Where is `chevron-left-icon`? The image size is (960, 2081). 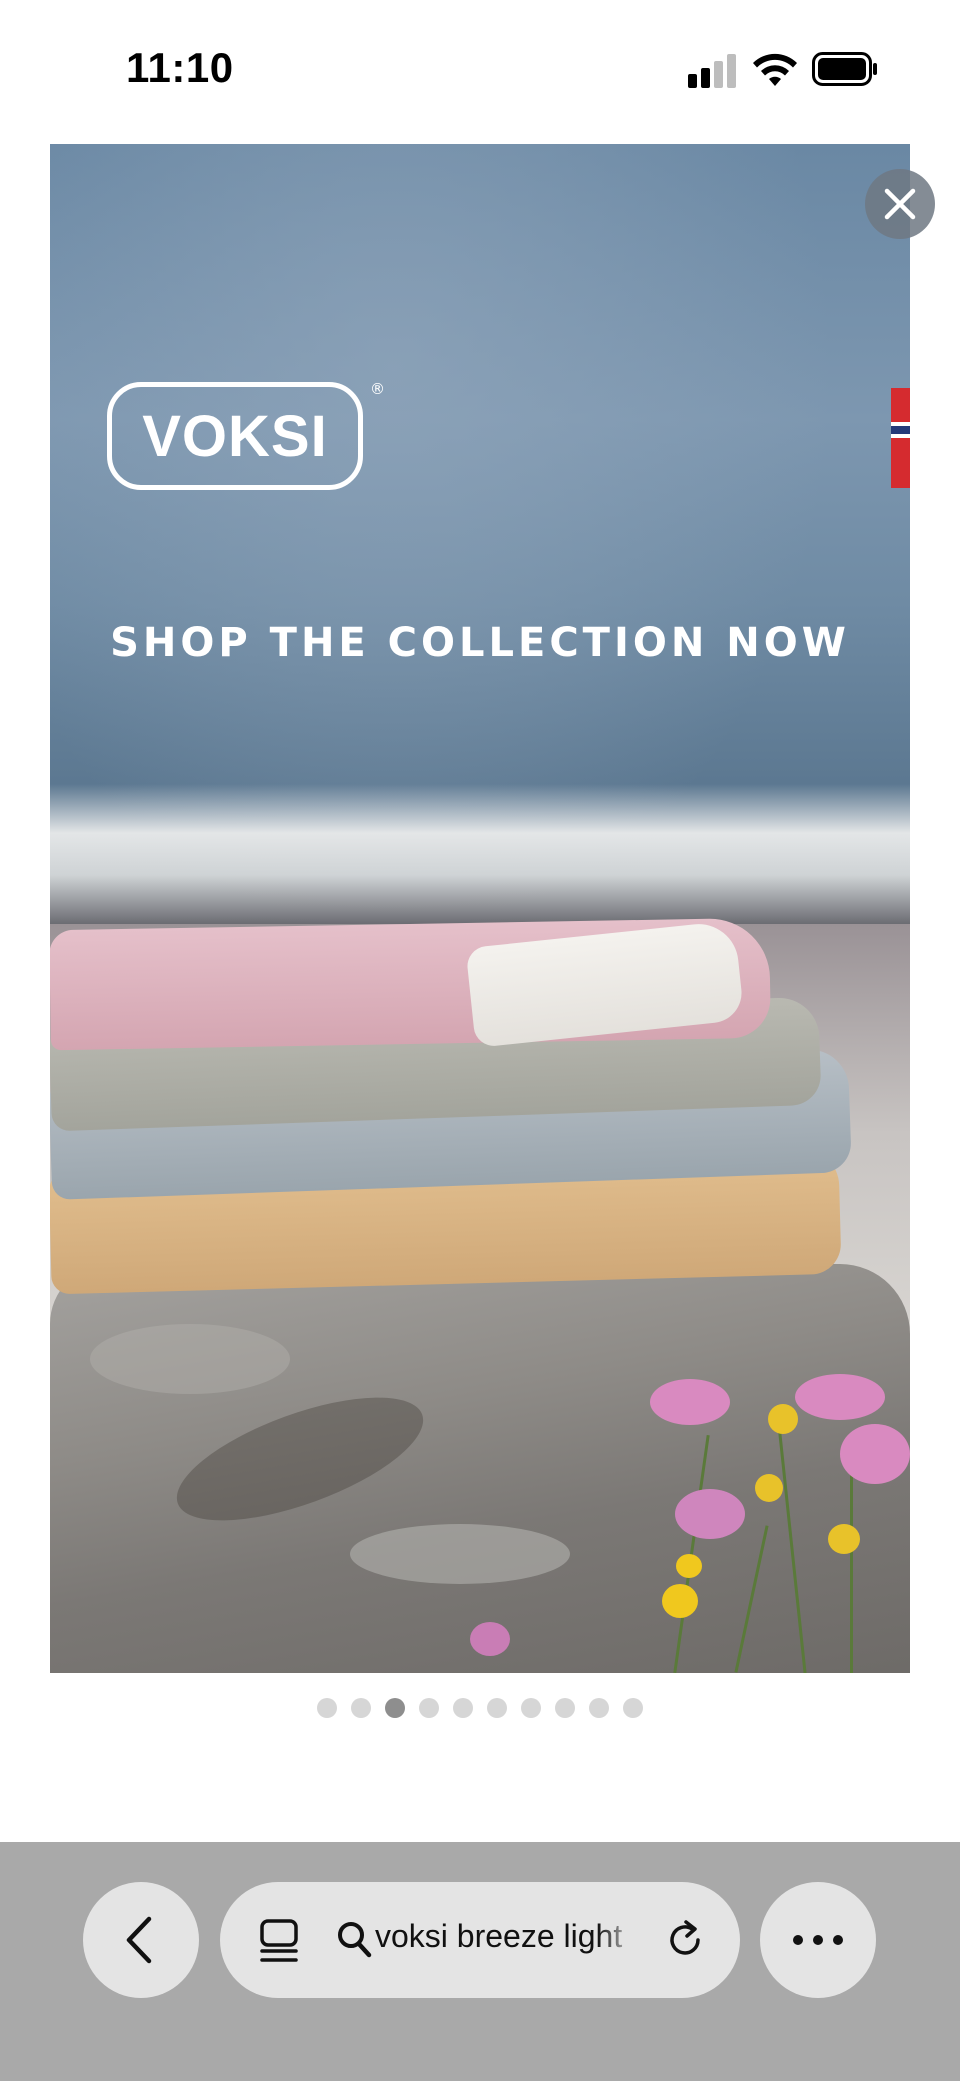 chevron-left-icon is located at coordinates (139, 1940).